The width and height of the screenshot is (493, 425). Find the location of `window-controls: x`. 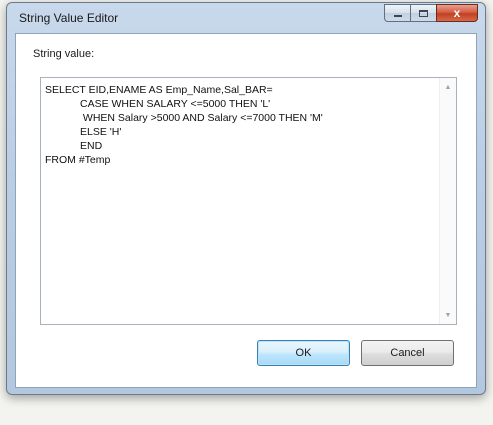

window-controls: x is located at coordinates (431, 13).